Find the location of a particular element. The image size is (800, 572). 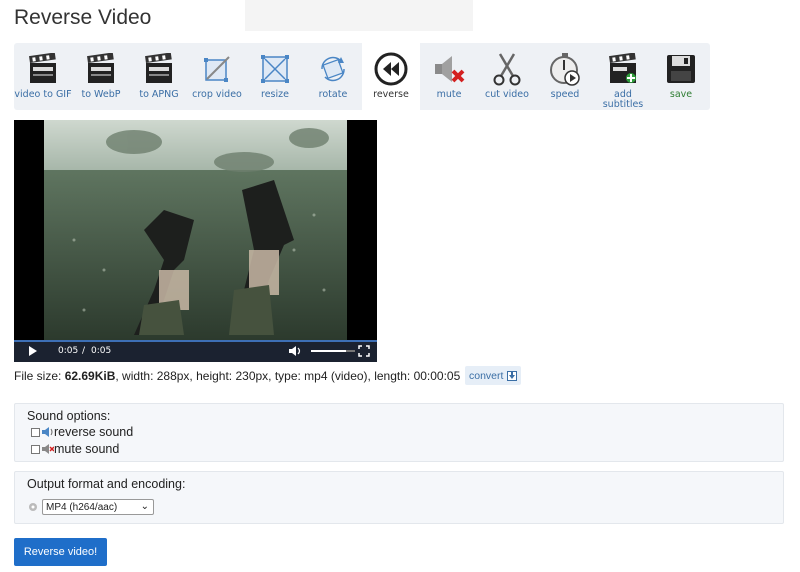

tool-label: save is located at coordinates (681, 94).